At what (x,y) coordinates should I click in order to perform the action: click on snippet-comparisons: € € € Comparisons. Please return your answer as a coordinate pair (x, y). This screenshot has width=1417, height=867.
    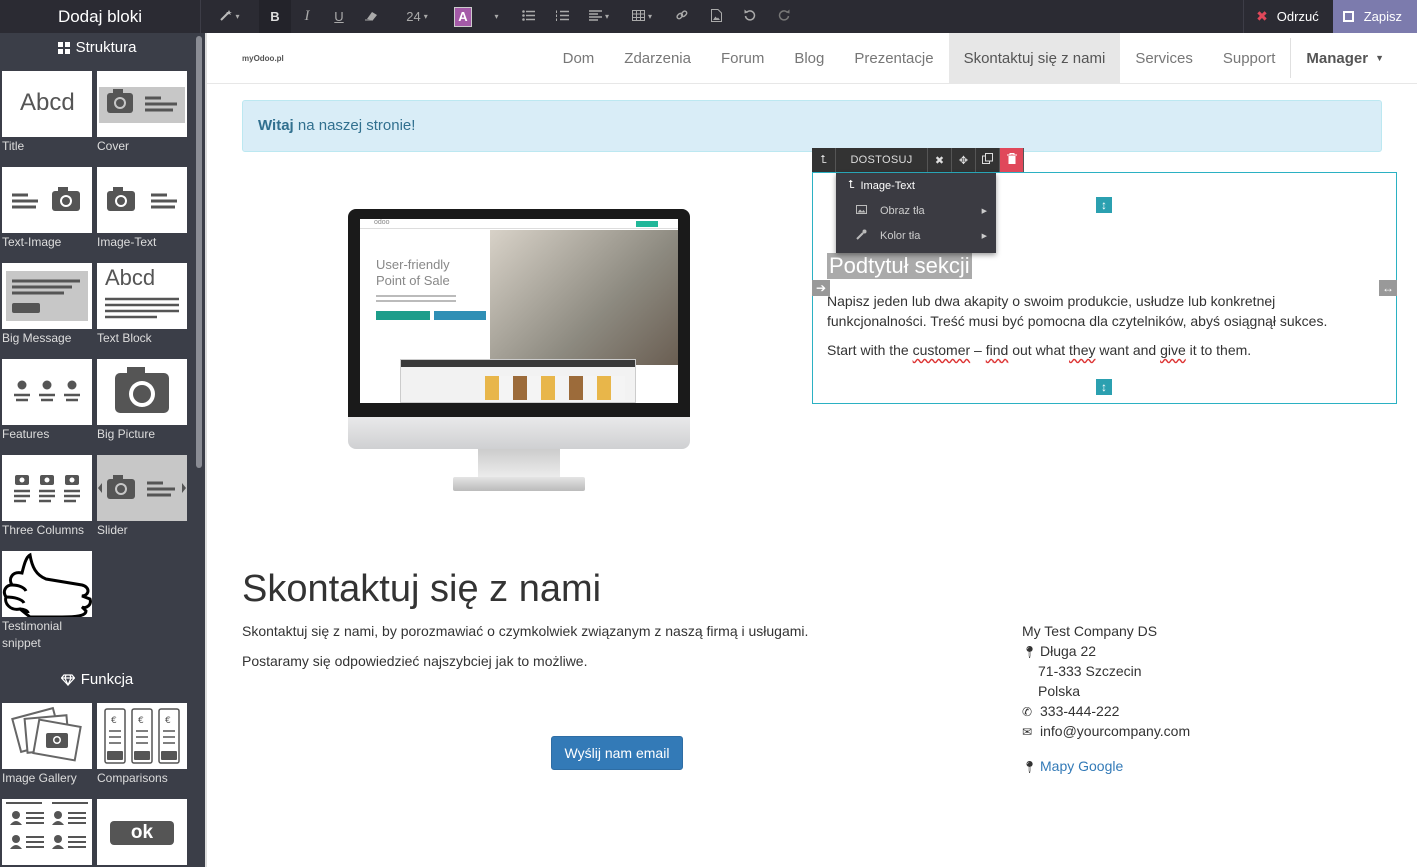
    Looking at the image, I should click on (142, 745).